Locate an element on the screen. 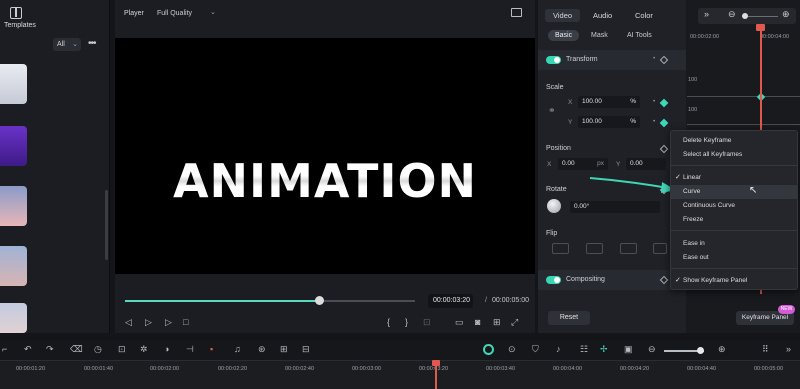 Image resolution: width=800 pixels, height=389 pixels. chevron-down-icon: ⌄ is located at coordinates (213, 12).